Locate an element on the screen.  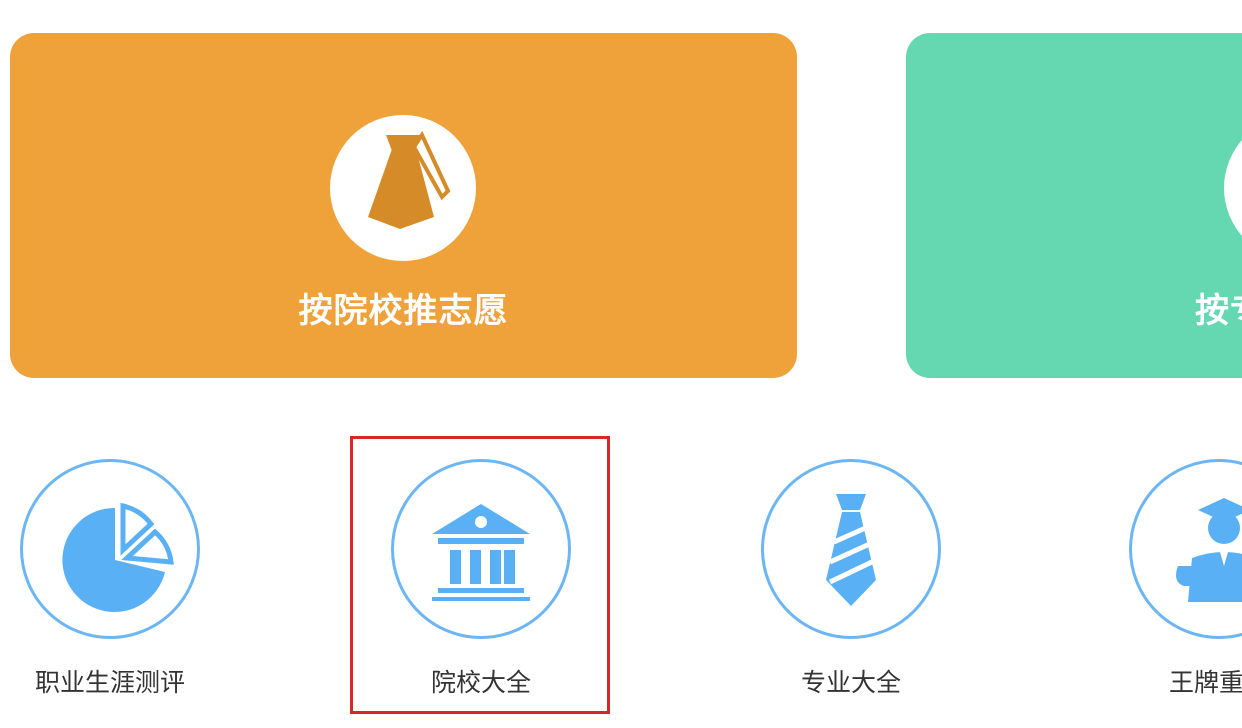
major-directory-shortcut: 专业大全 is located at coordinates (854, 580).